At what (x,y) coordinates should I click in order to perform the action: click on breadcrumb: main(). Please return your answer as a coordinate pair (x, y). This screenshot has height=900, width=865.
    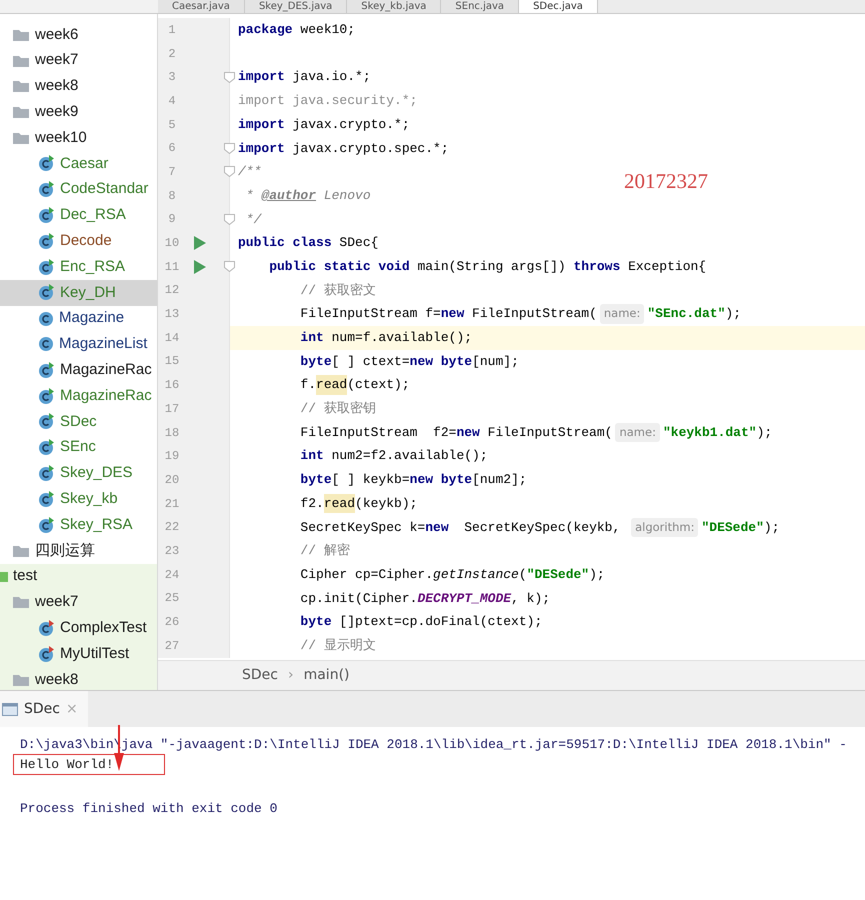
    Looking at the image, I should click on (327, 675).